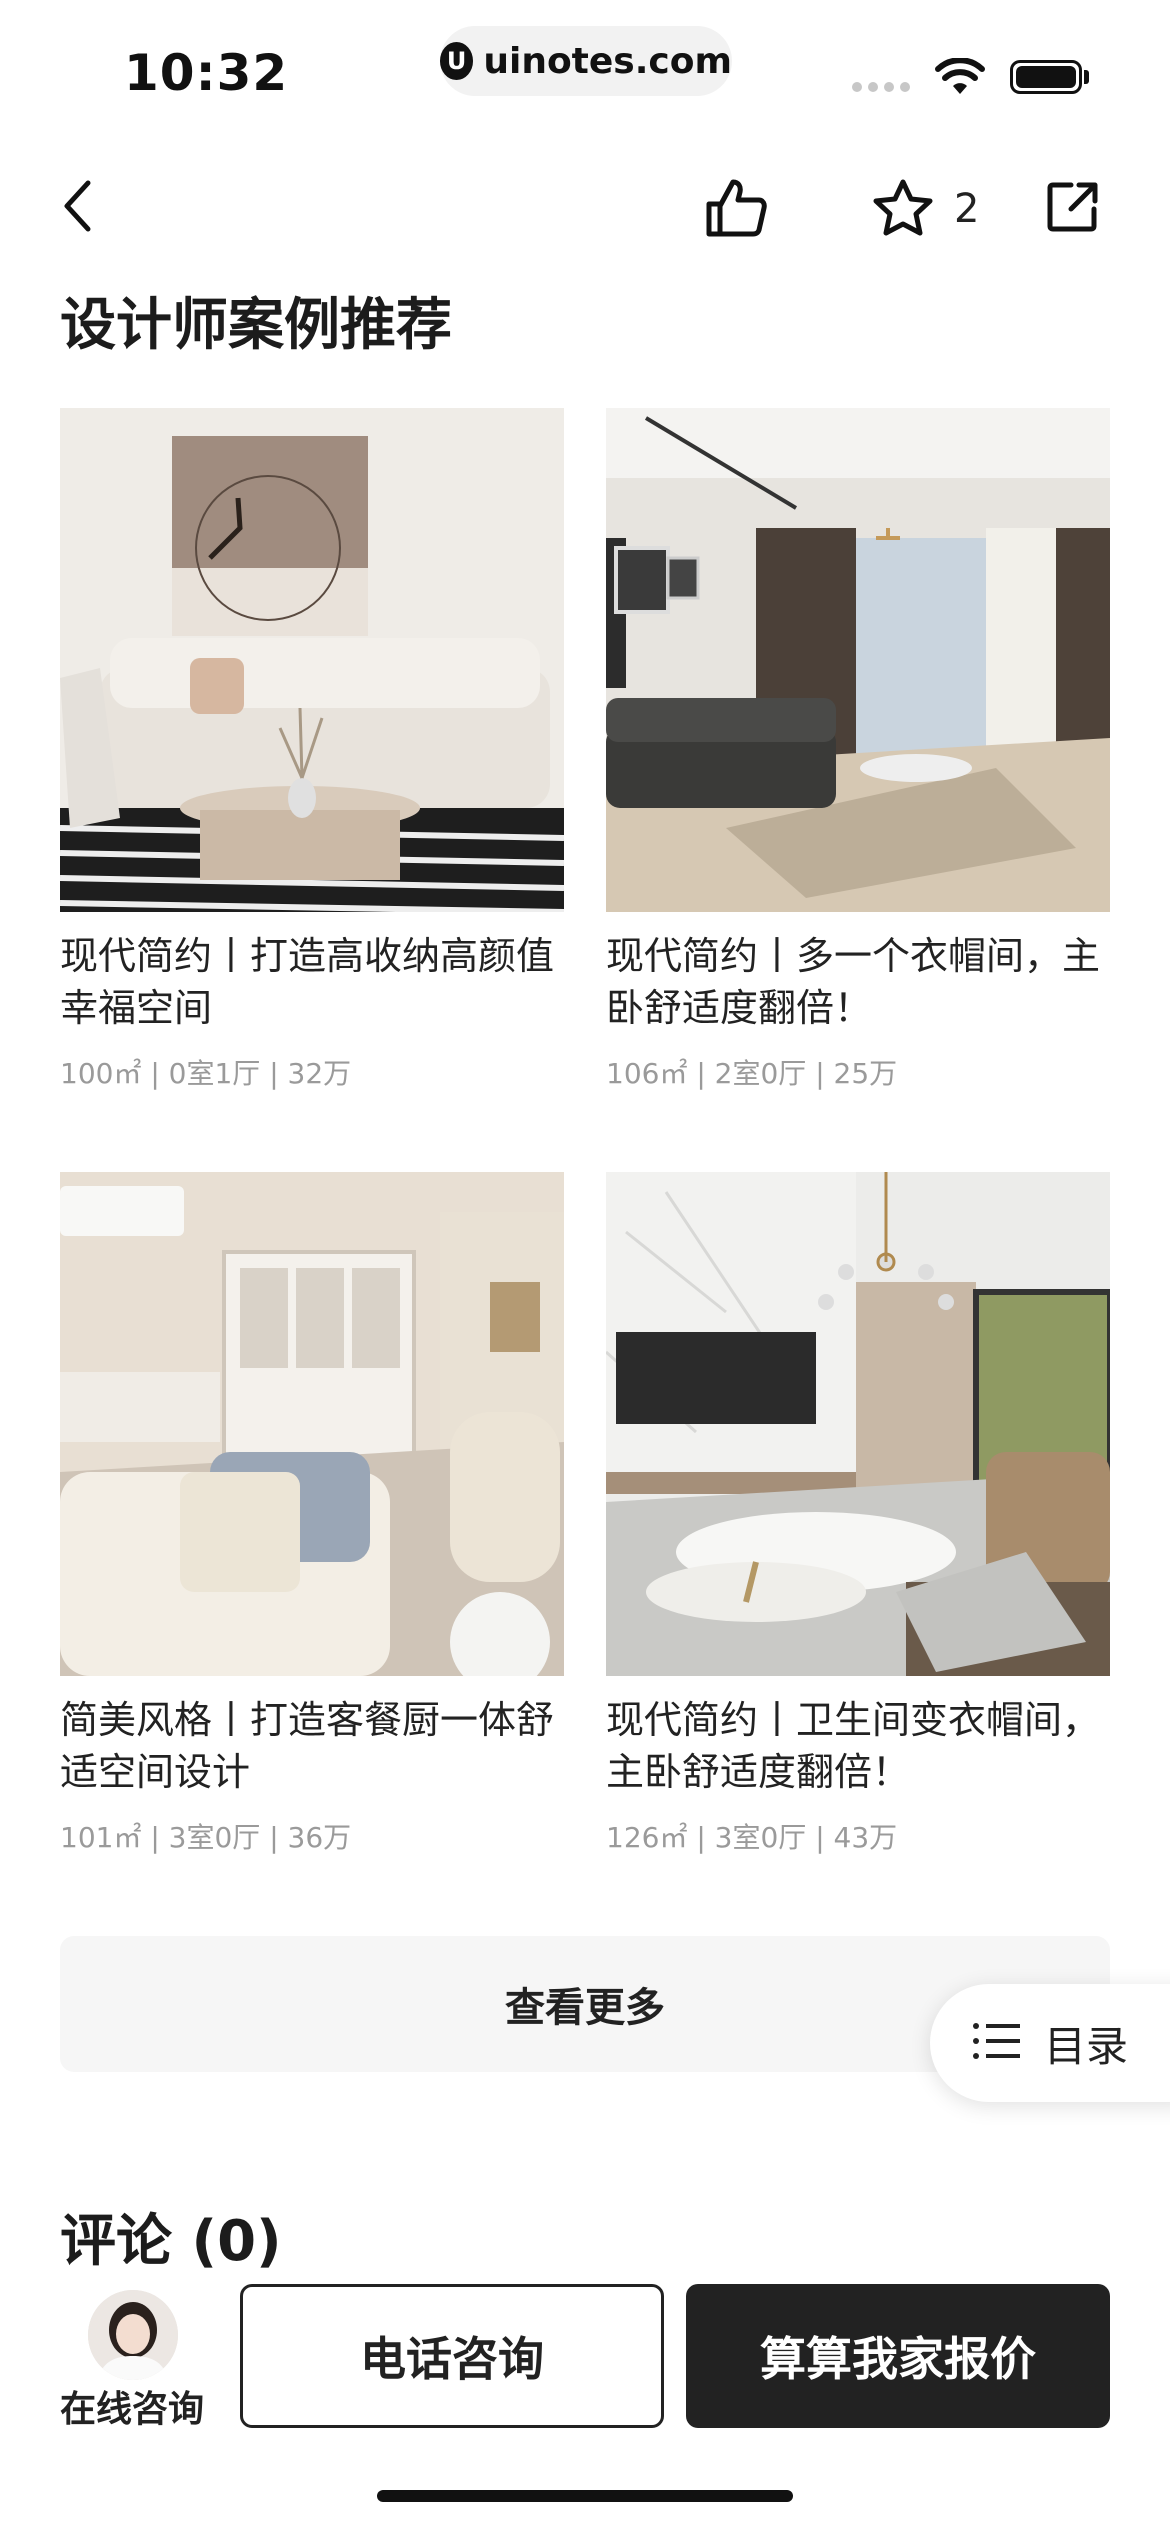 The height and width of the screenshot is (2532, 1170). What do you see at coordinates (903, 208) in the screenshot?
I see `star-icon` at bounding box center [903, 208].